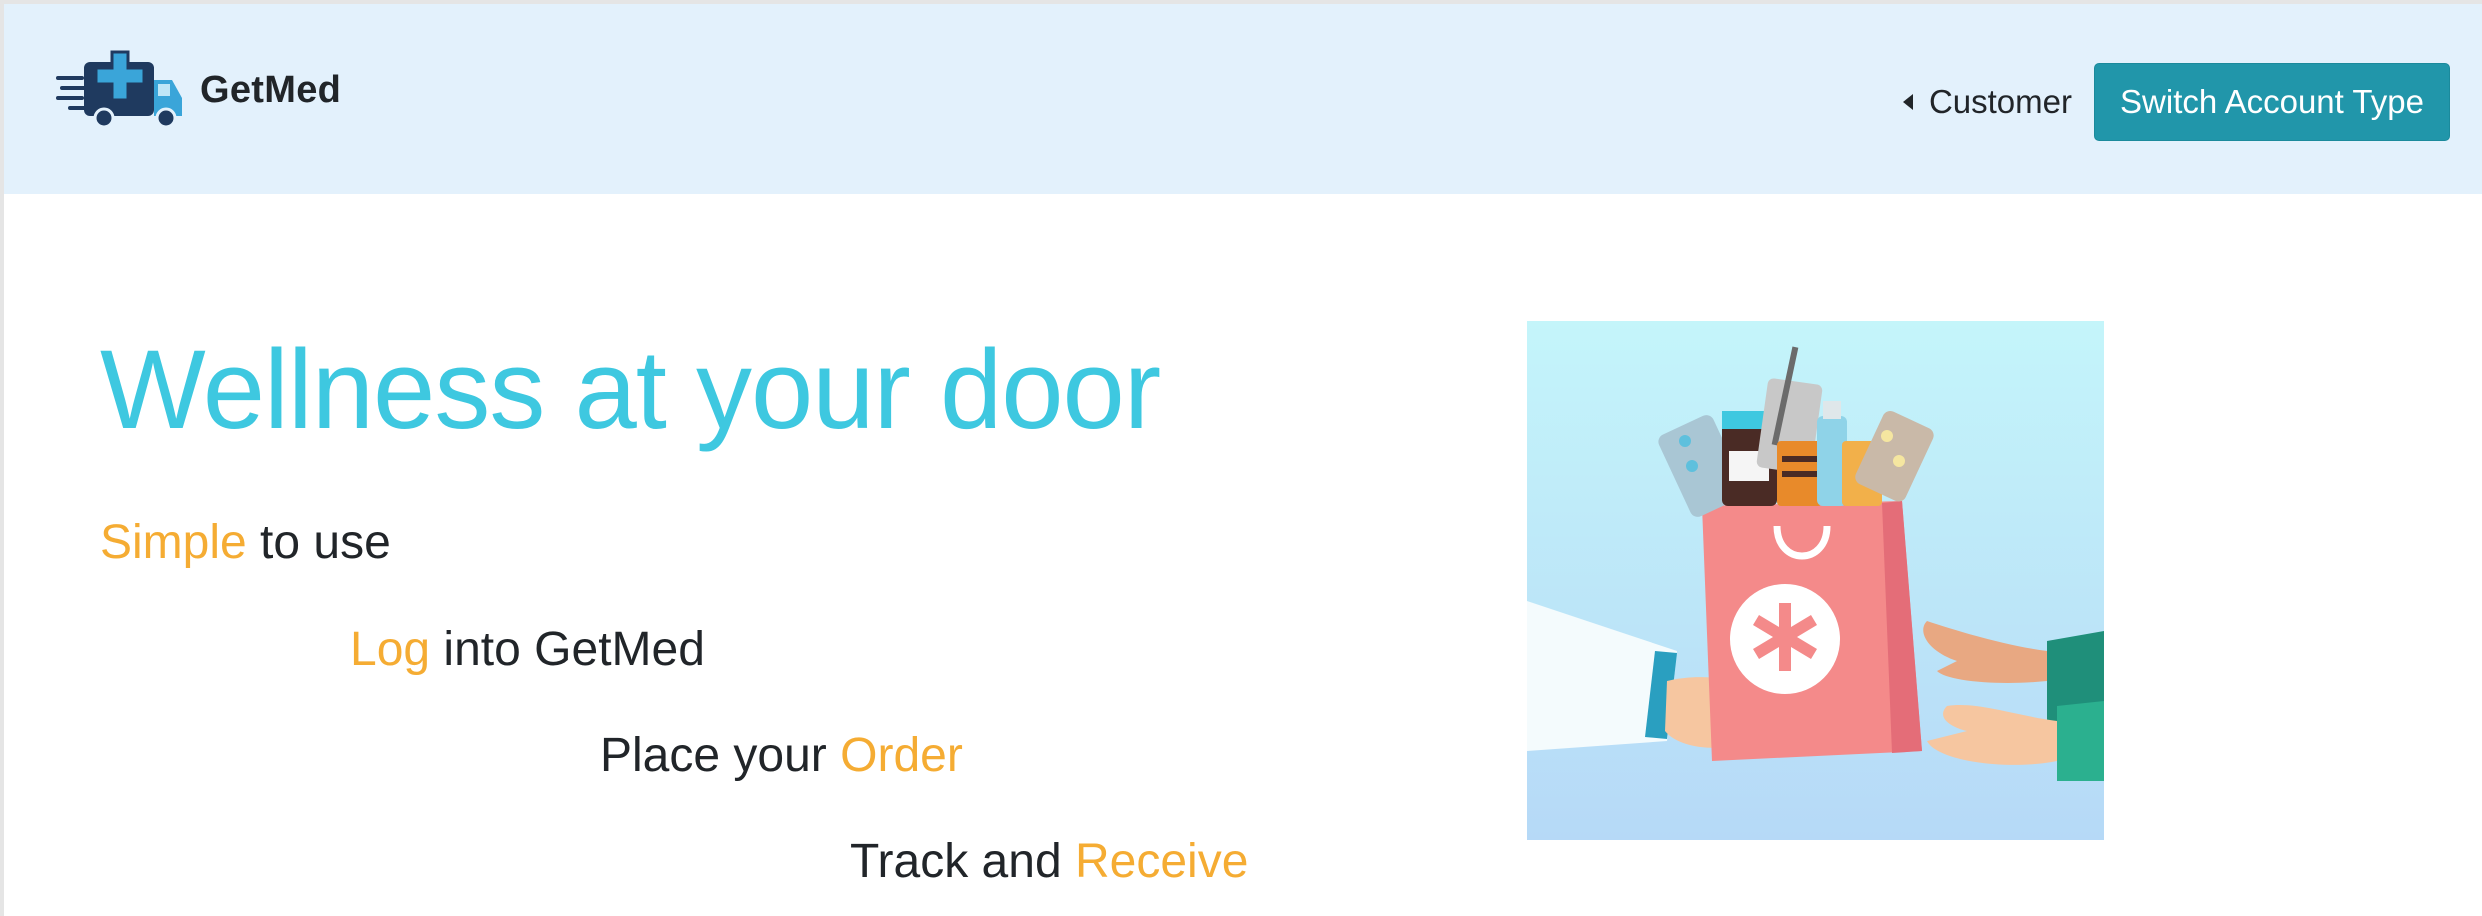  Describe the element at coordinates (1161, 861) in the screenshot. I see `step-4-accent: Receive` at that location.